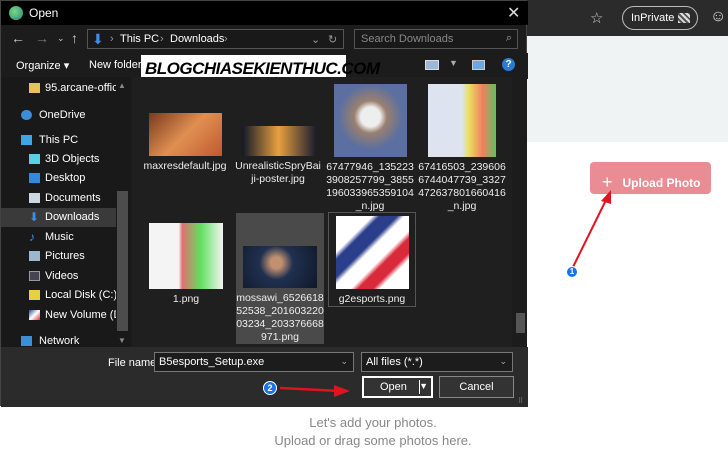  I want to click on arrow-1-head, so click(606, 197).